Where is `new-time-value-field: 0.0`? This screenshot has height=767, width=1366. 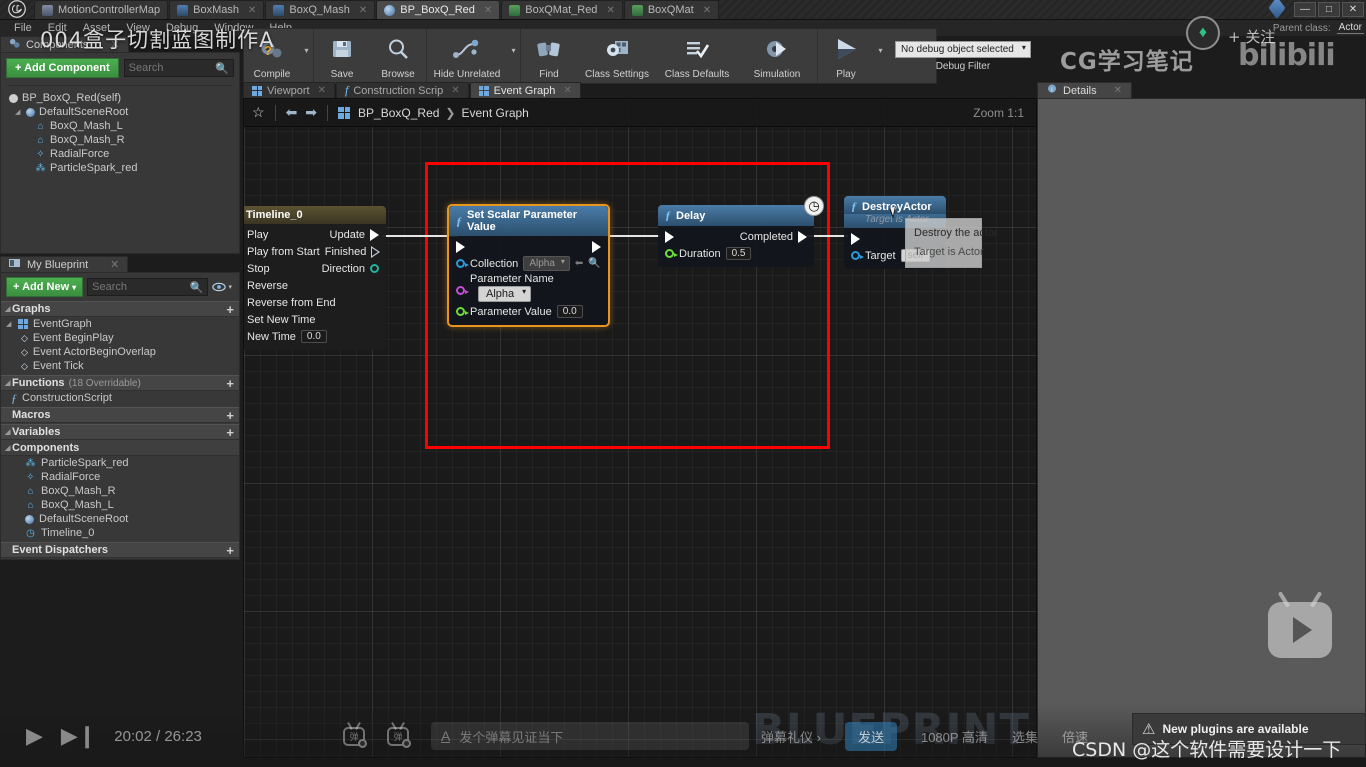 new-time-value-field: 0.0 is located at coordinates (313, 336).